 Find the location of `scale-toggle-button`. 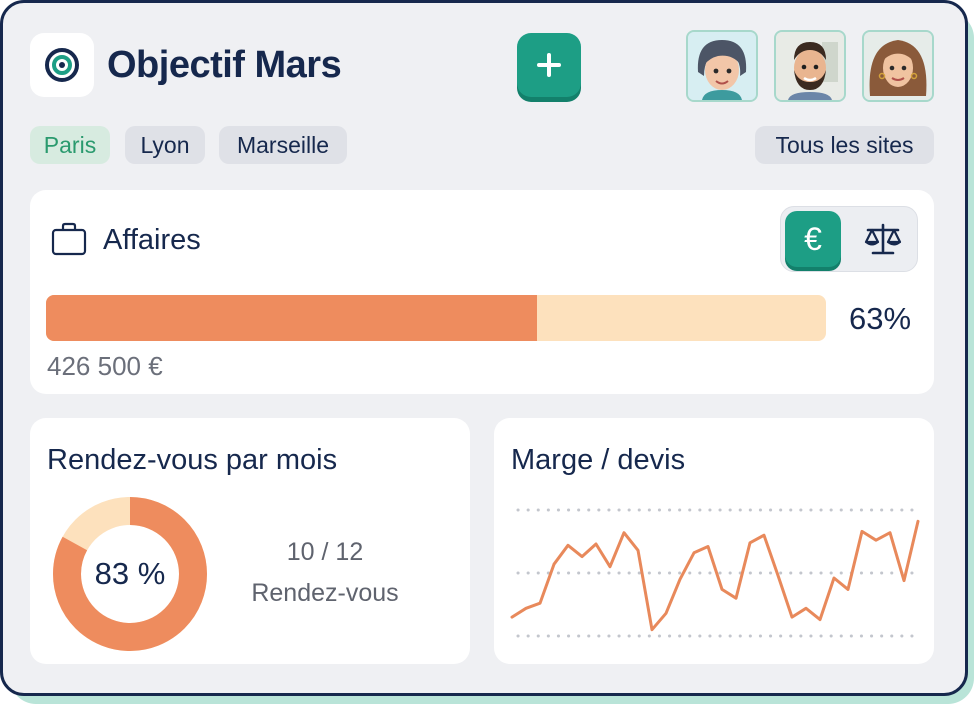

scale-toggle-button is located at coordinates (883, 239).